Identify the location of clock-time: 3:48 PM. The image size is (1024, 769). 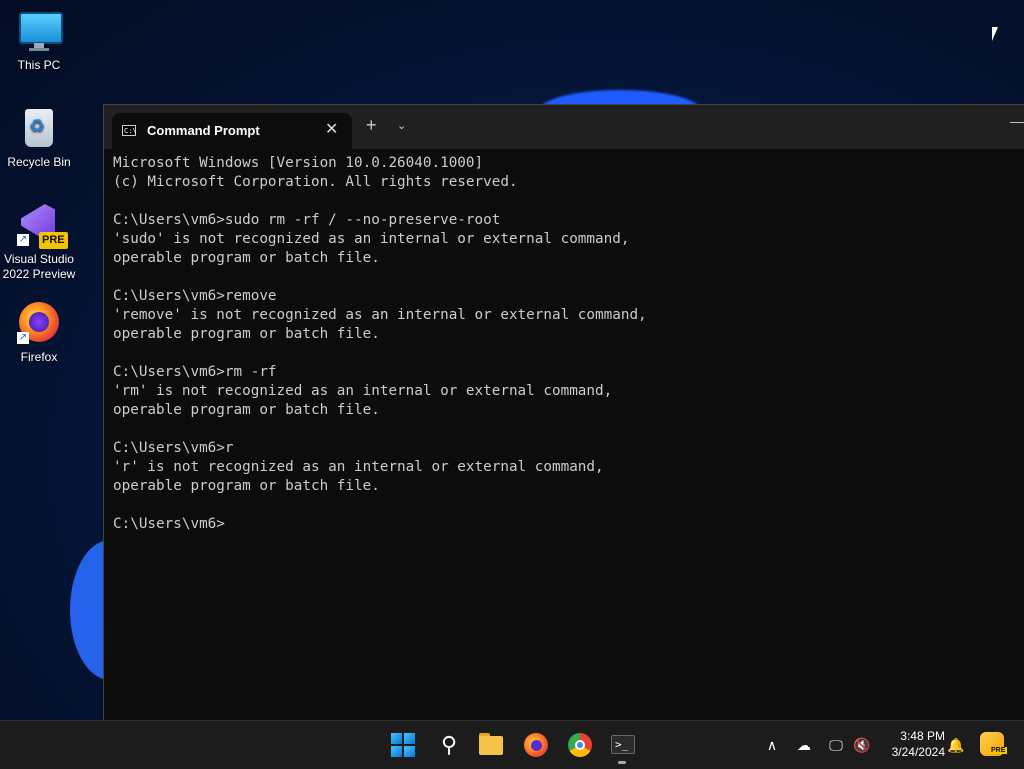
(922, 736).